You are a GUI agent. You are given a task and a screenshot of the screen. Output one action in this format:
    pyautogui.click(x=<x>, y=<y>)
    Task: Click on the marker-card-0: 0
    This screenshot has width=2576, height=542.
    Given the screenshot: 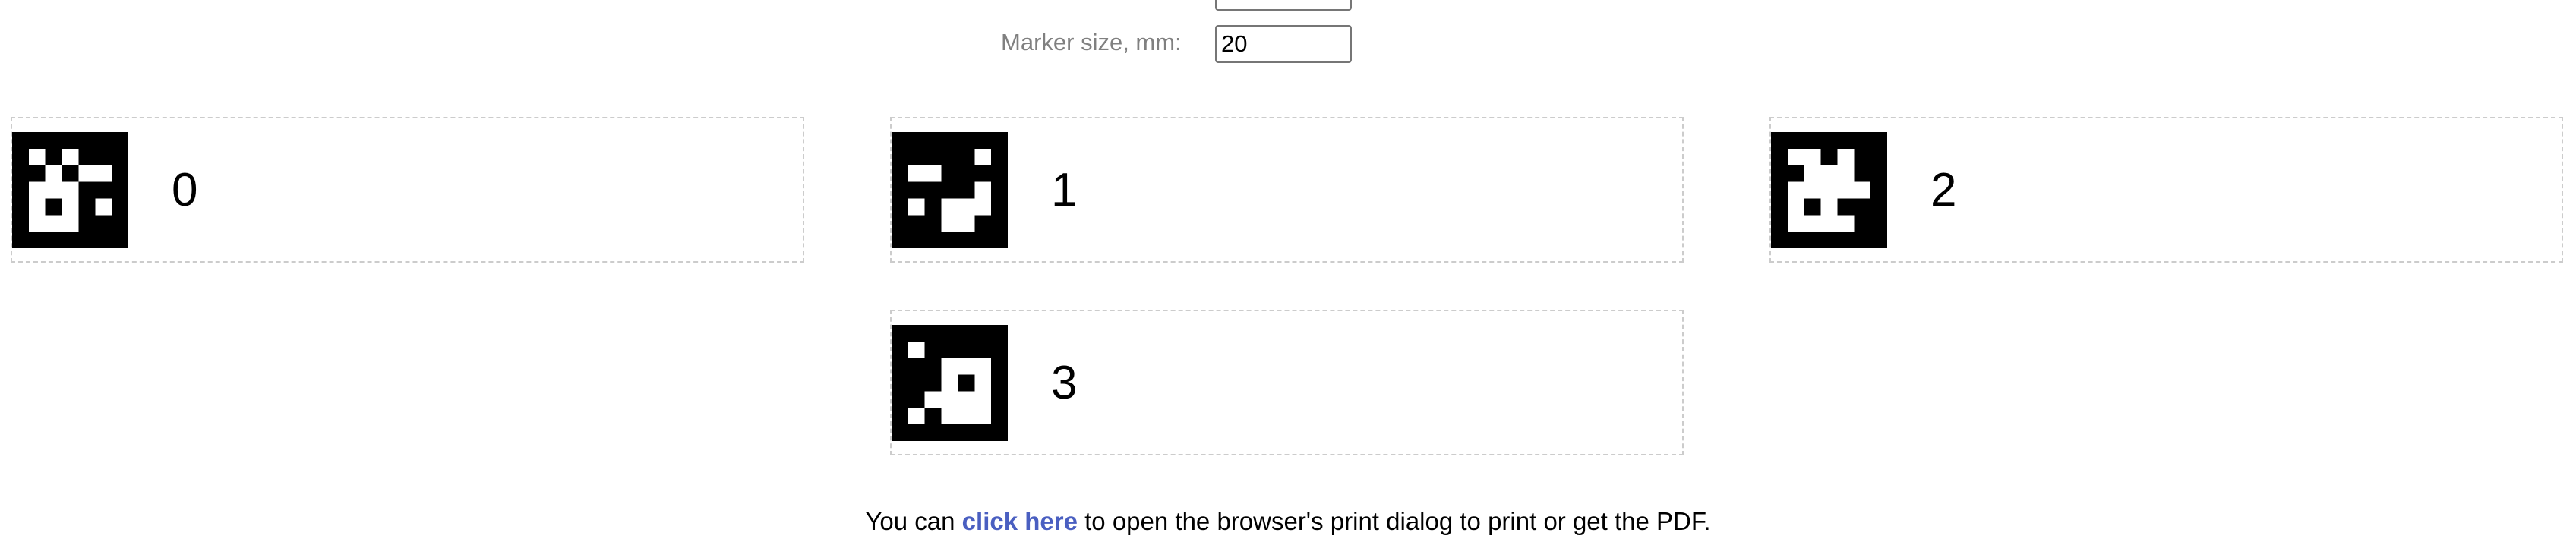 What is the action you would take?
    pyautogui.click(x=407, y=190)
    